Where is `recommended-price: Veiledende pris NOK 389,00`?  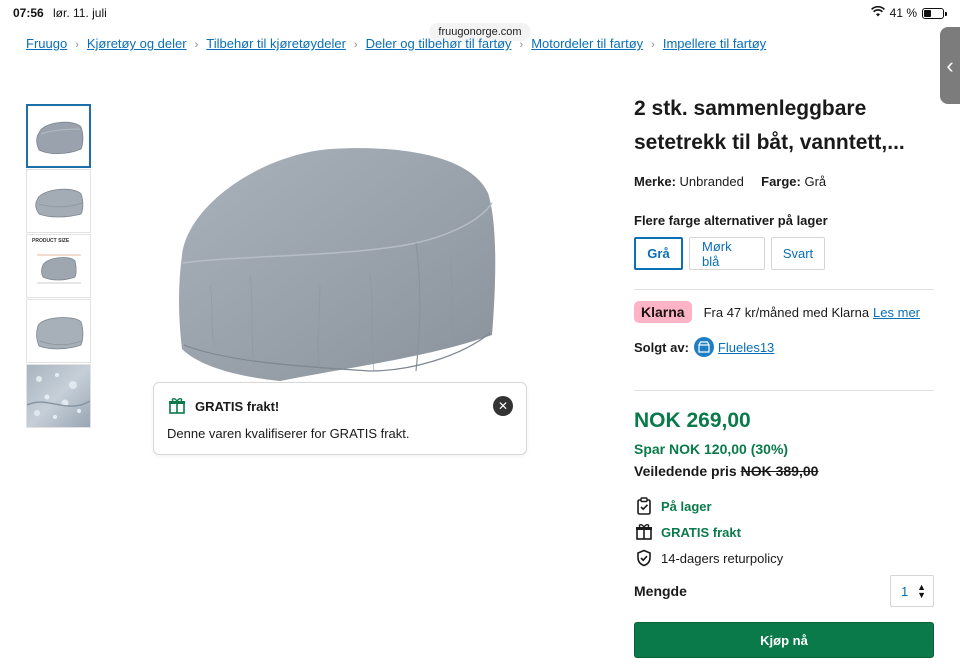 recommended-price: Veiledende pris NOK 389,00 is located at coordinates (726, 471).